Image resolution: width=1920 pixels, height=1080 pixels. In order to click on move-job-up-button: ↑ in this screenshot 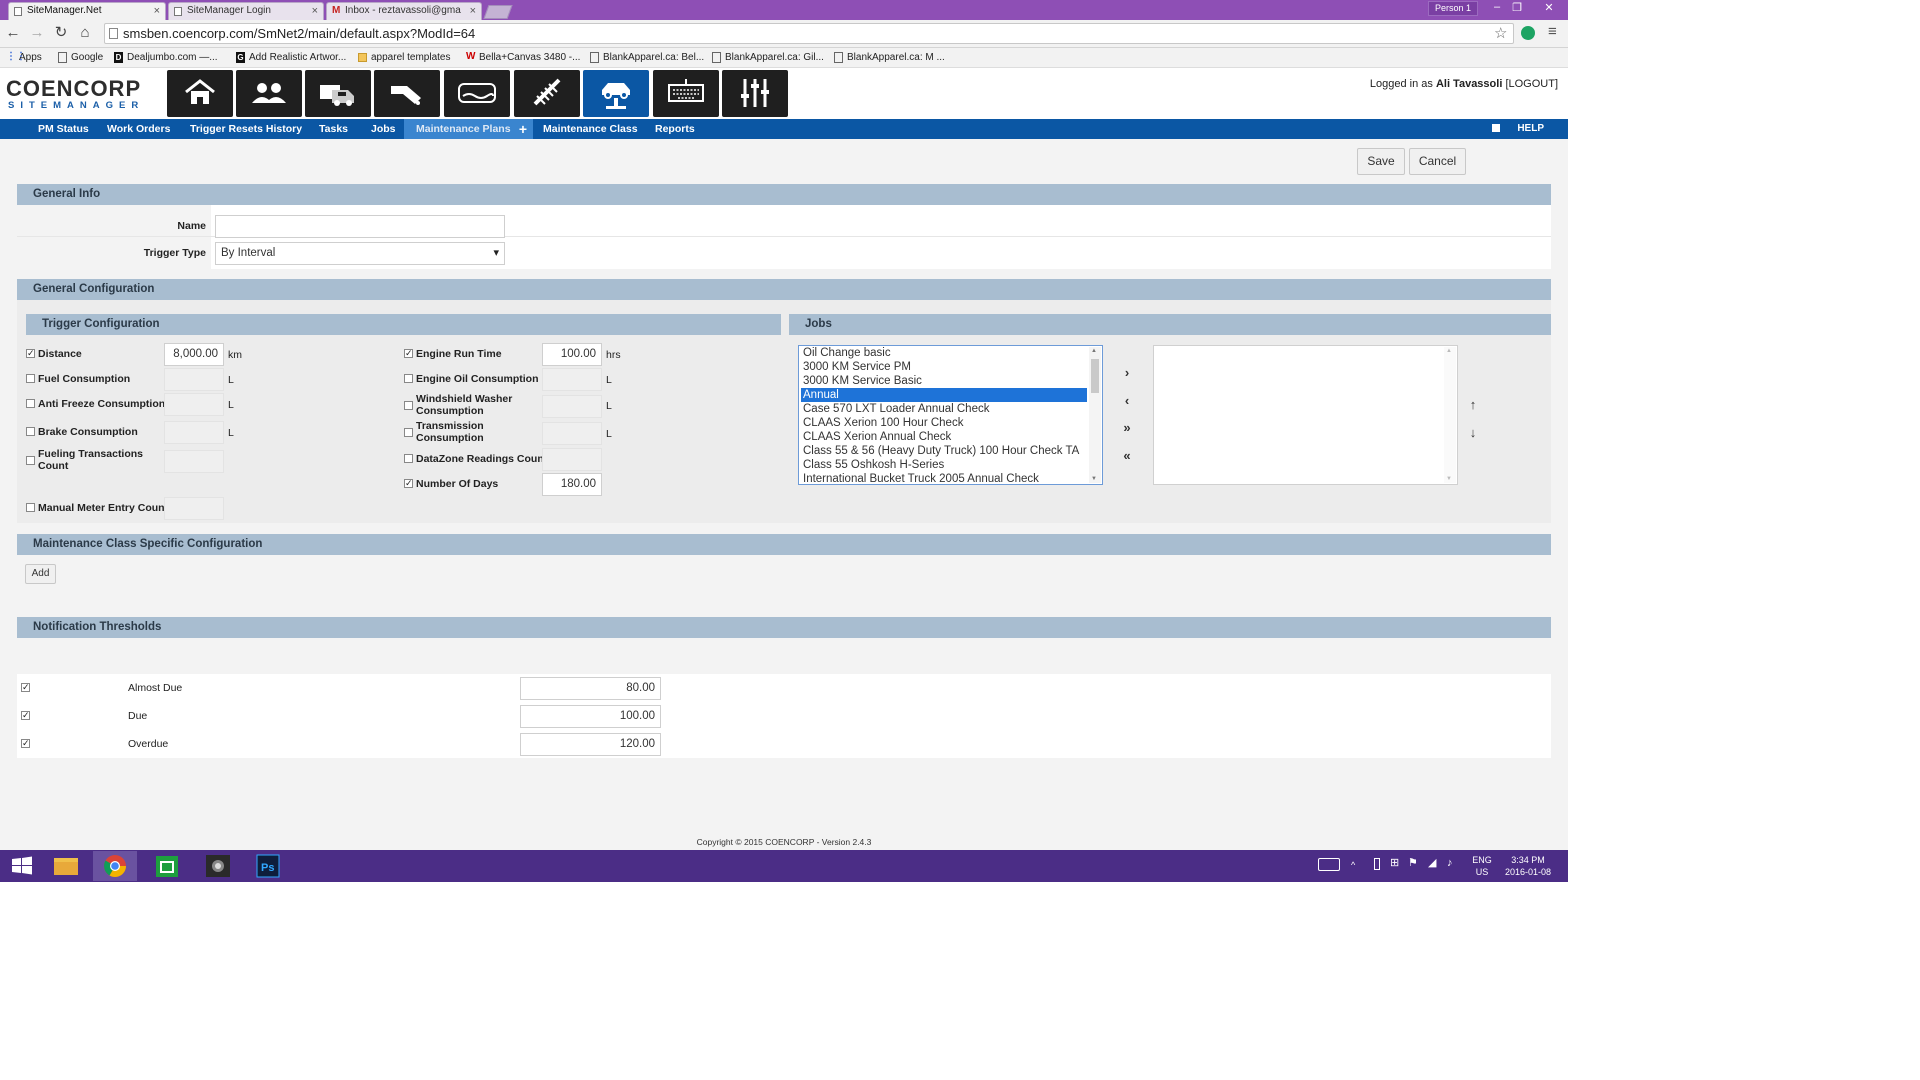, I will do `click(1473, 404)`.